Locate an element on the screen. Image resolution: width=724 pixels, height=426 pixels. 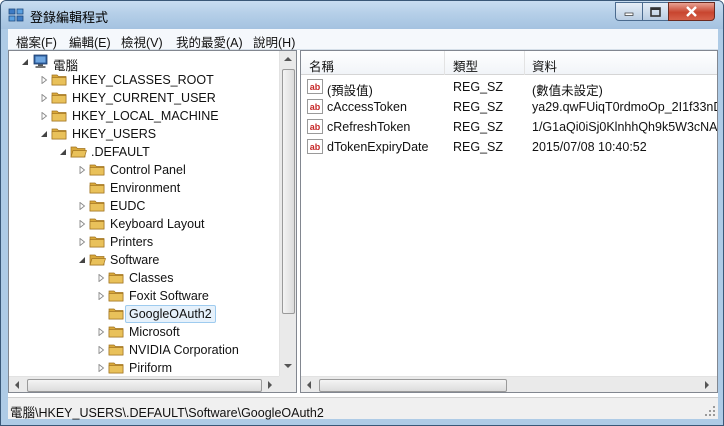
tree-node: Foxit Software is located at coordinates (144, 296).